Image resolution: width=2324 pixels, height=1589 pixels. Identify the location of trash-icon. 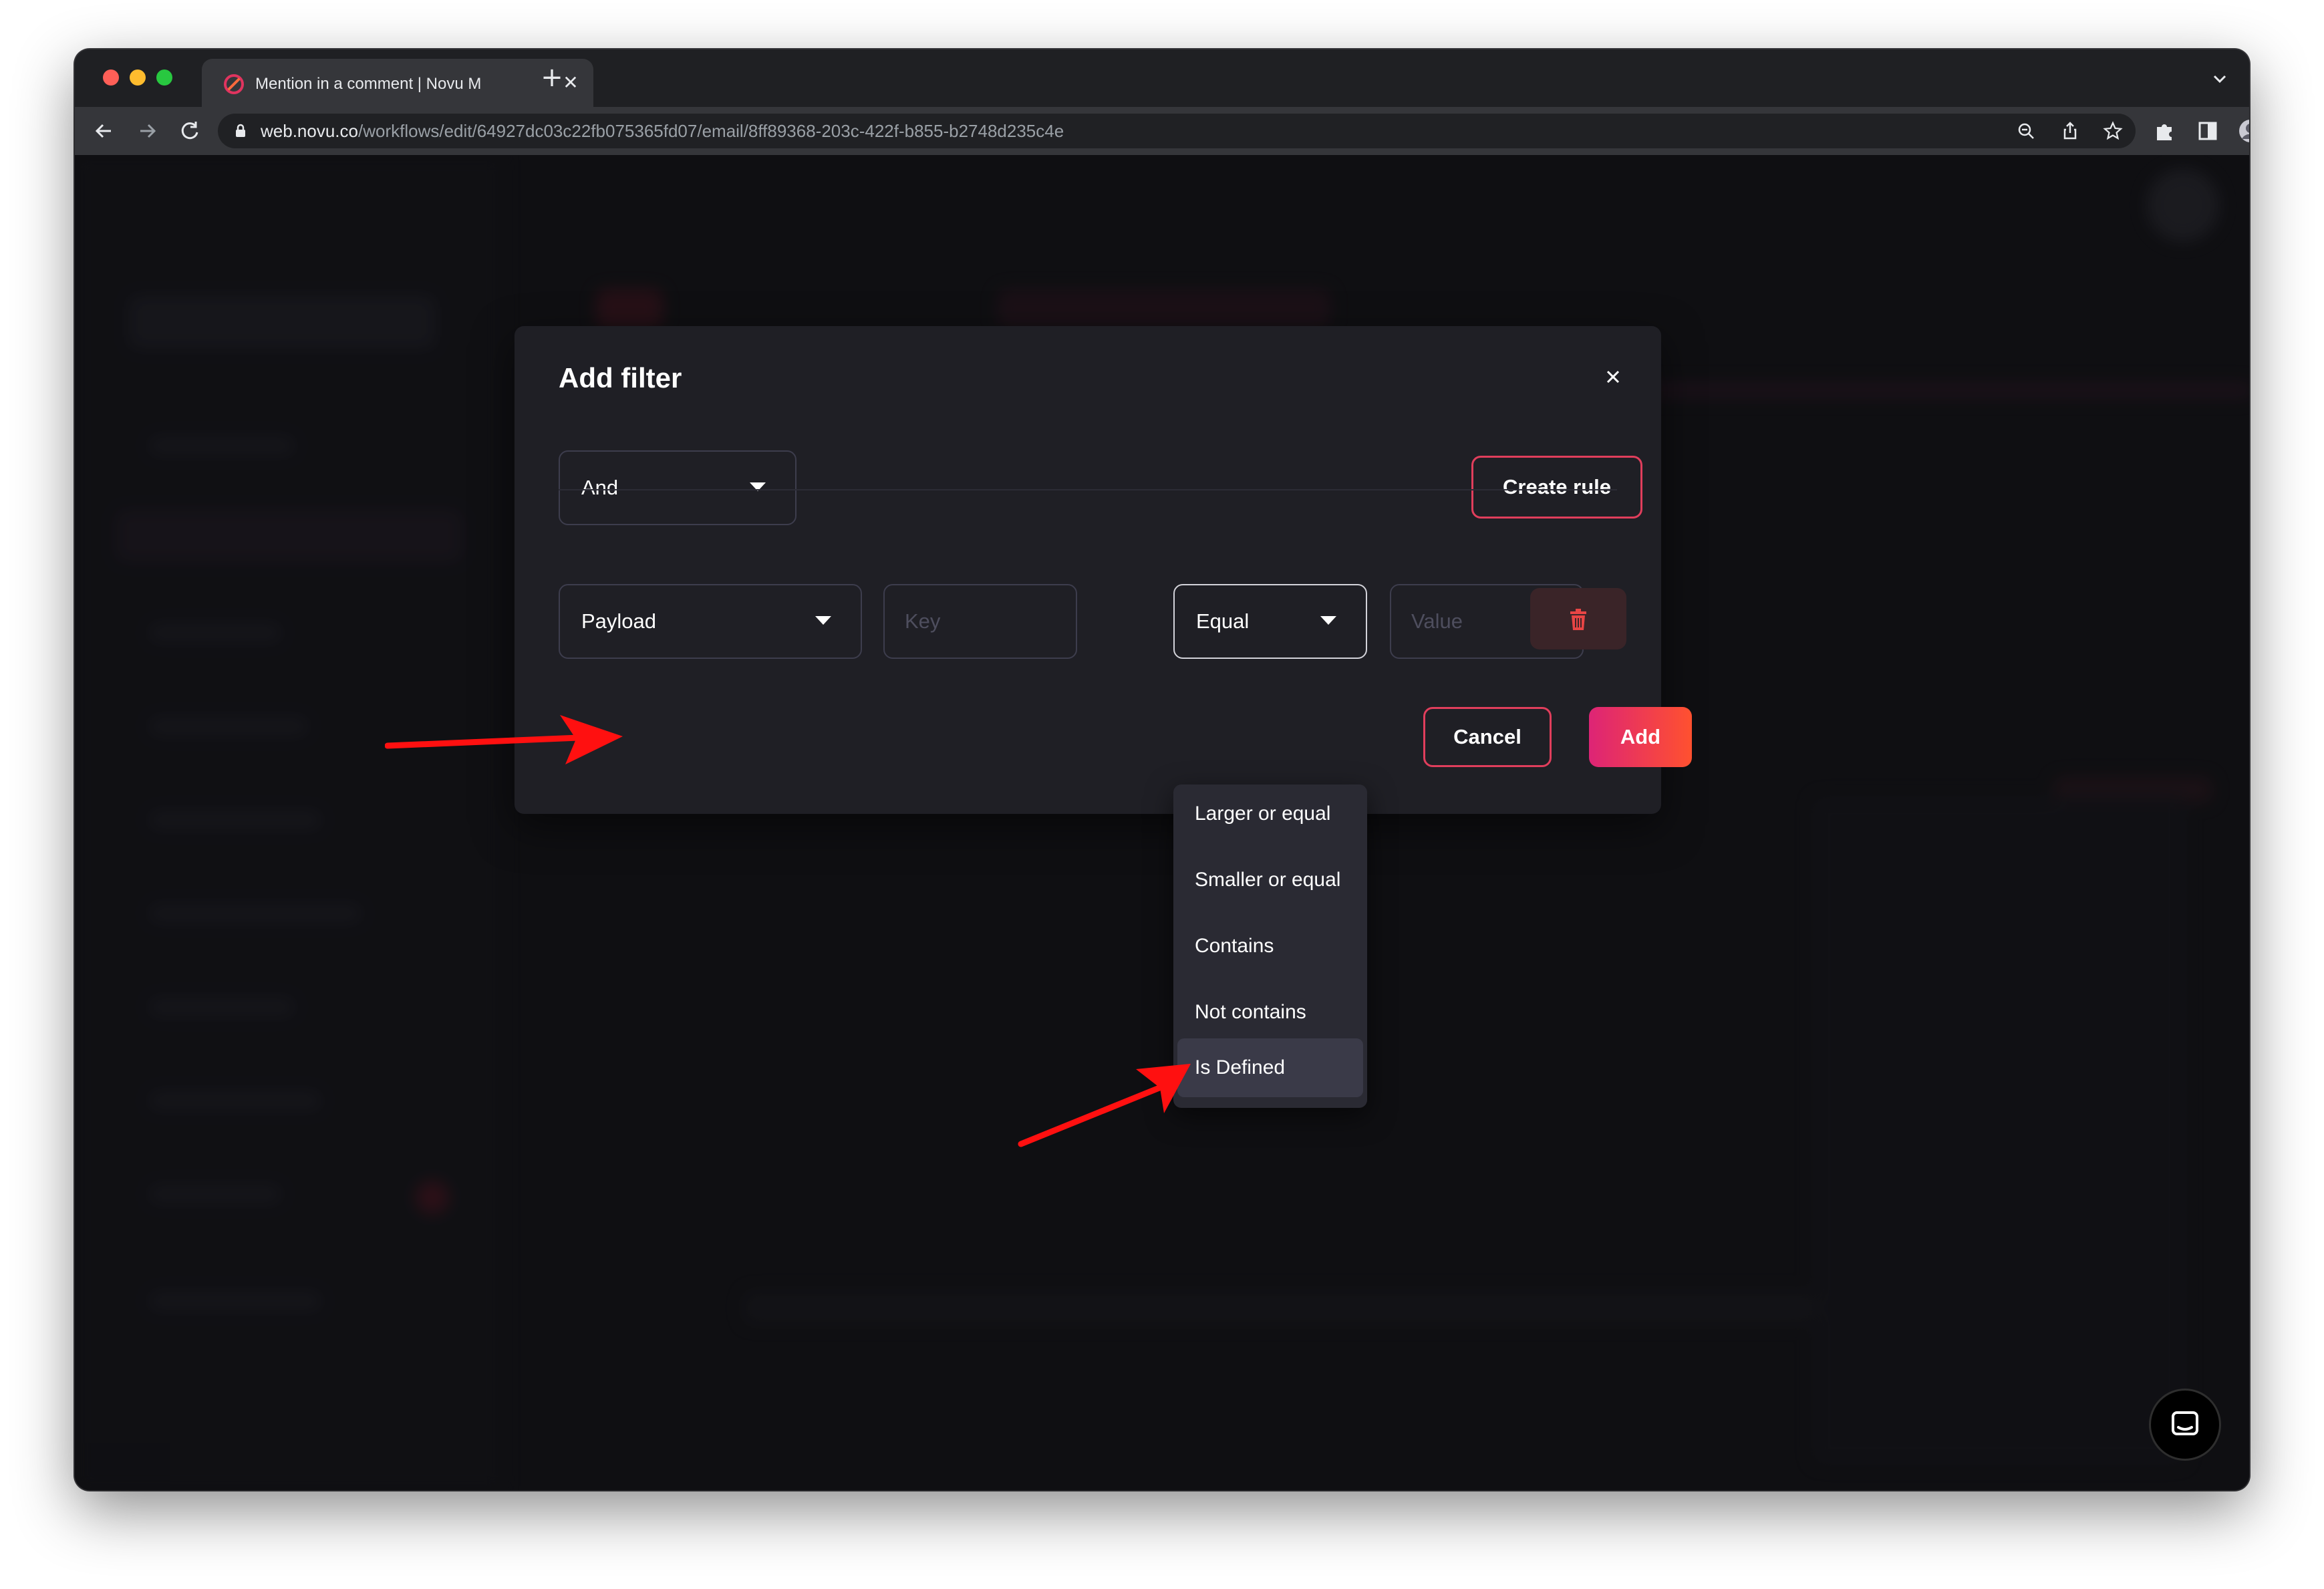
(1578, 619).